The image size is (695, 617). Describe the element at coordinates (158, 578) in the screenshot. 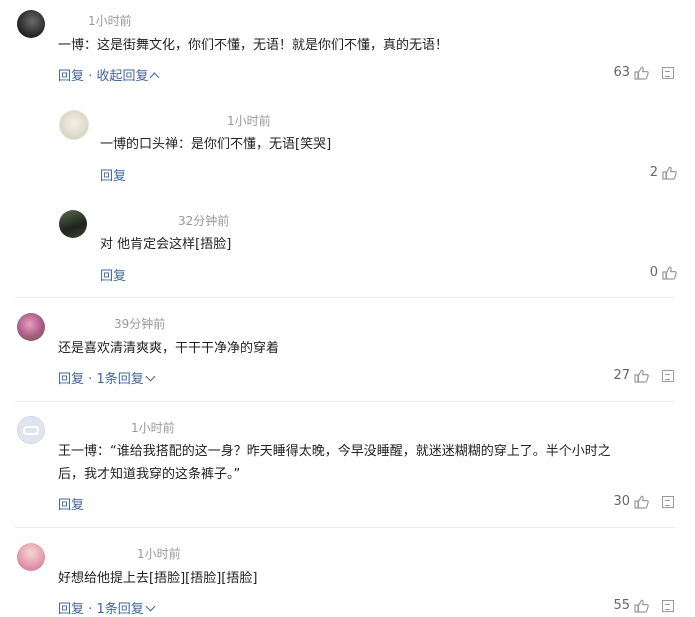

I see `comment-text: 好想给他提上去[捂脸][捂脸][捂脸]` at that location.